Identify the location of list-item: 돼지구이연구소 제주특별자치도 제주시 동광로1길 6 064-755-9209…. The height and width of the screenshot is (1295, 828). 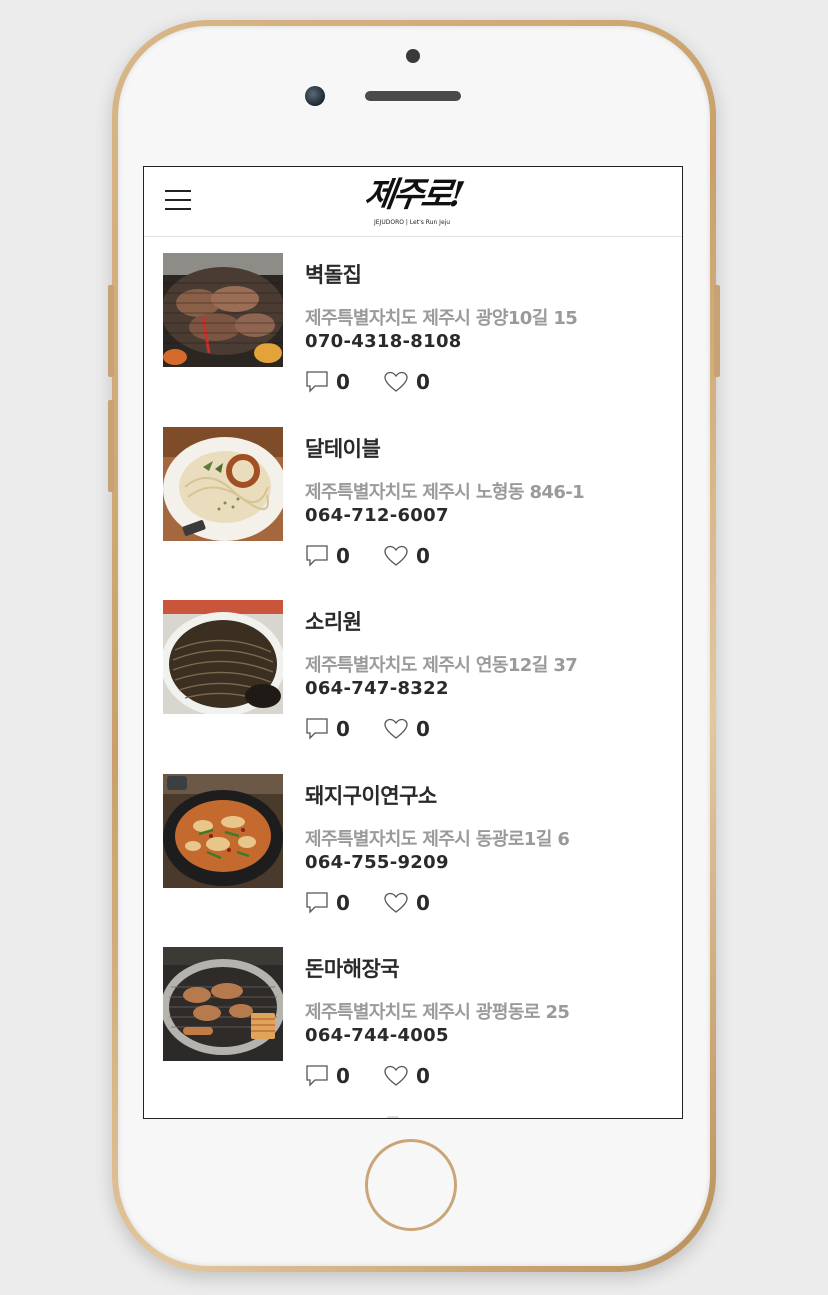
(413, 860).